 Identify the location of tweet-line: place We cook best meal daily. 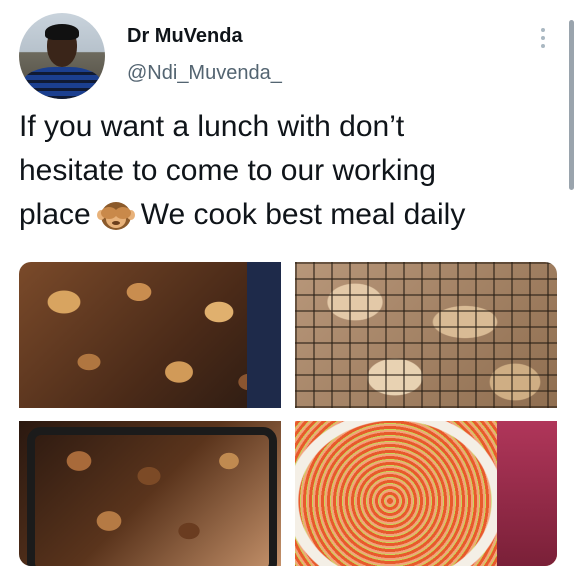
(289, 215).